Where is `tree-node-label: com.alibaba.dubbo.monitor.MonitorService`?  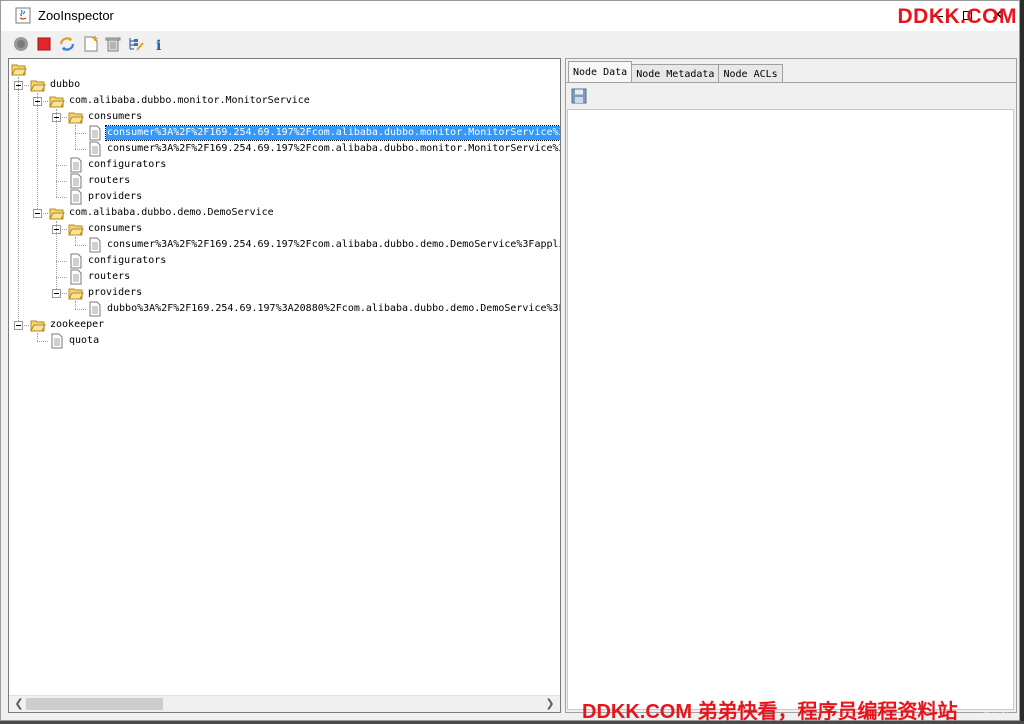 tree-node-label: com.alibaba.dubbo.monitor.MonitorService is located at coordinates (189, 101).